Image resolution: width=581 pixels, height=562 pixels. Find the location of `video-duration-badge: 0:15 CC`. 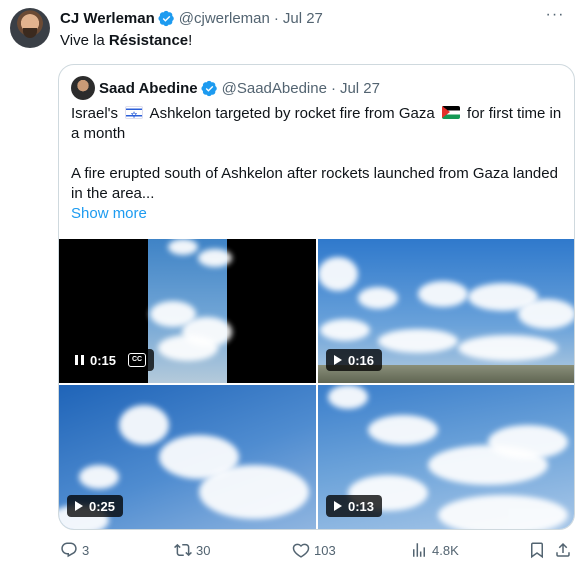

video-duration-badge: 0:15 CC is located at coordinates (111, 360).